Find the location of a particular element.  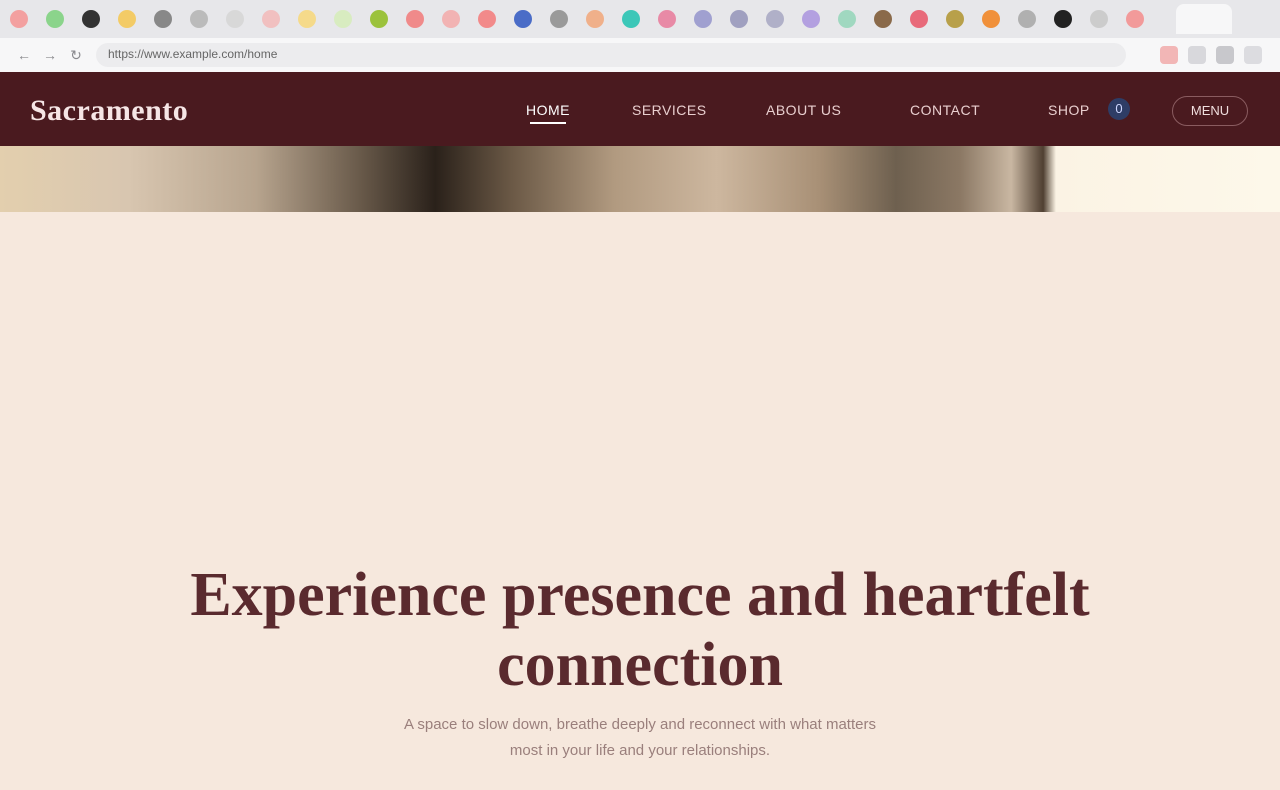

nav-home: HOME is located at coordinates (548, 110).